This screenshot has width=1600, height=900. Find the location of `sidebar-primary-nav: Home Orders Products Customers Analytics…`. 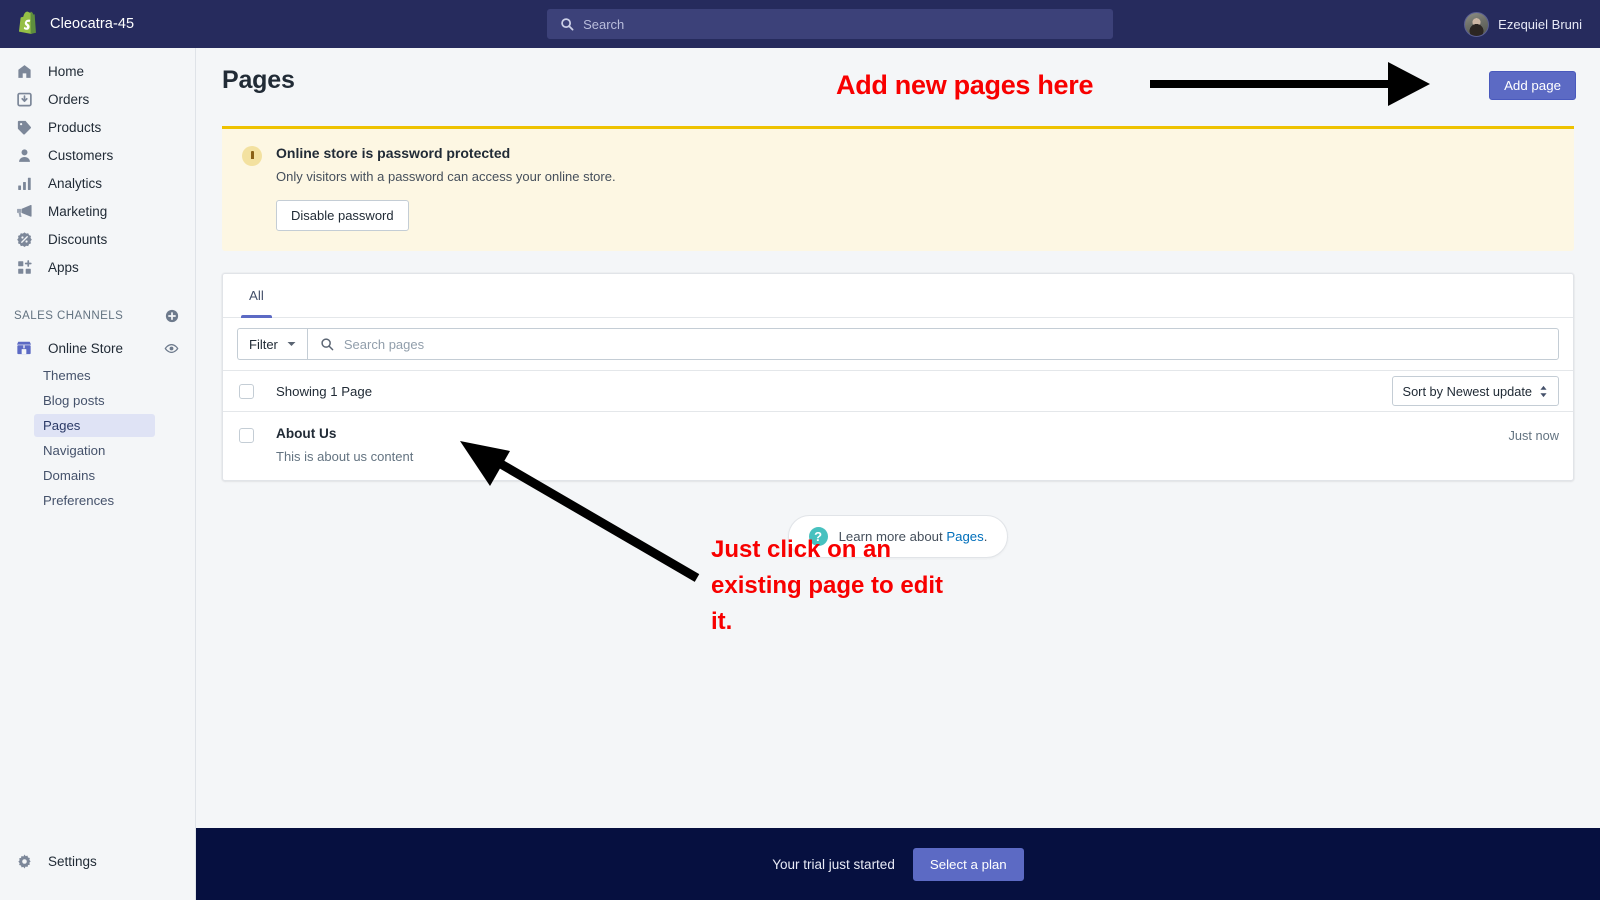

sidebar-primary-nav: Home Orders Products Customers Analytics… is located at coordinates (97, 280).